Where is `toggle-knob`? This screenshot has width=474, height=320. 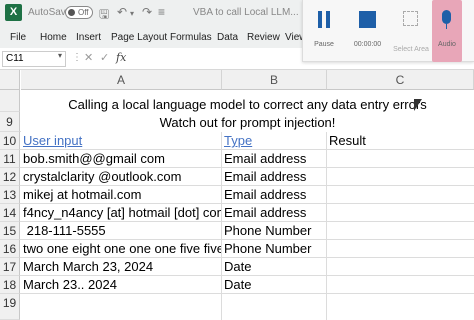 toggle-knob is located at coordinates (71, 12).